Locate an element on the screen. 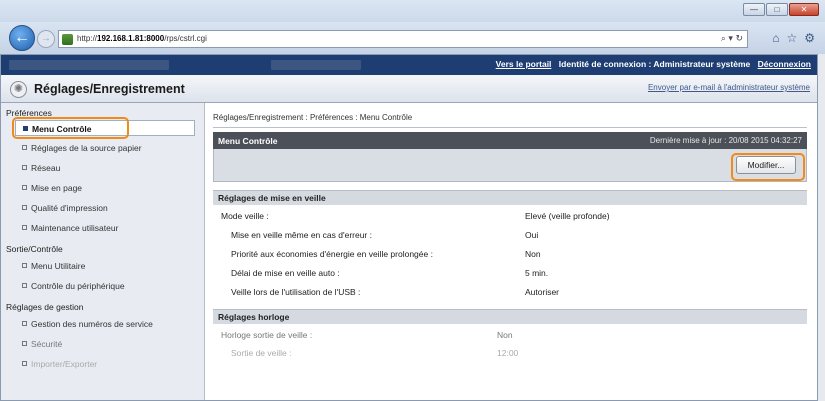 The width and height of the screenshot is (825, 401). sidebar-item-controle-peripherique: Contrôle du périphérique is located at coordinates (105, 286).